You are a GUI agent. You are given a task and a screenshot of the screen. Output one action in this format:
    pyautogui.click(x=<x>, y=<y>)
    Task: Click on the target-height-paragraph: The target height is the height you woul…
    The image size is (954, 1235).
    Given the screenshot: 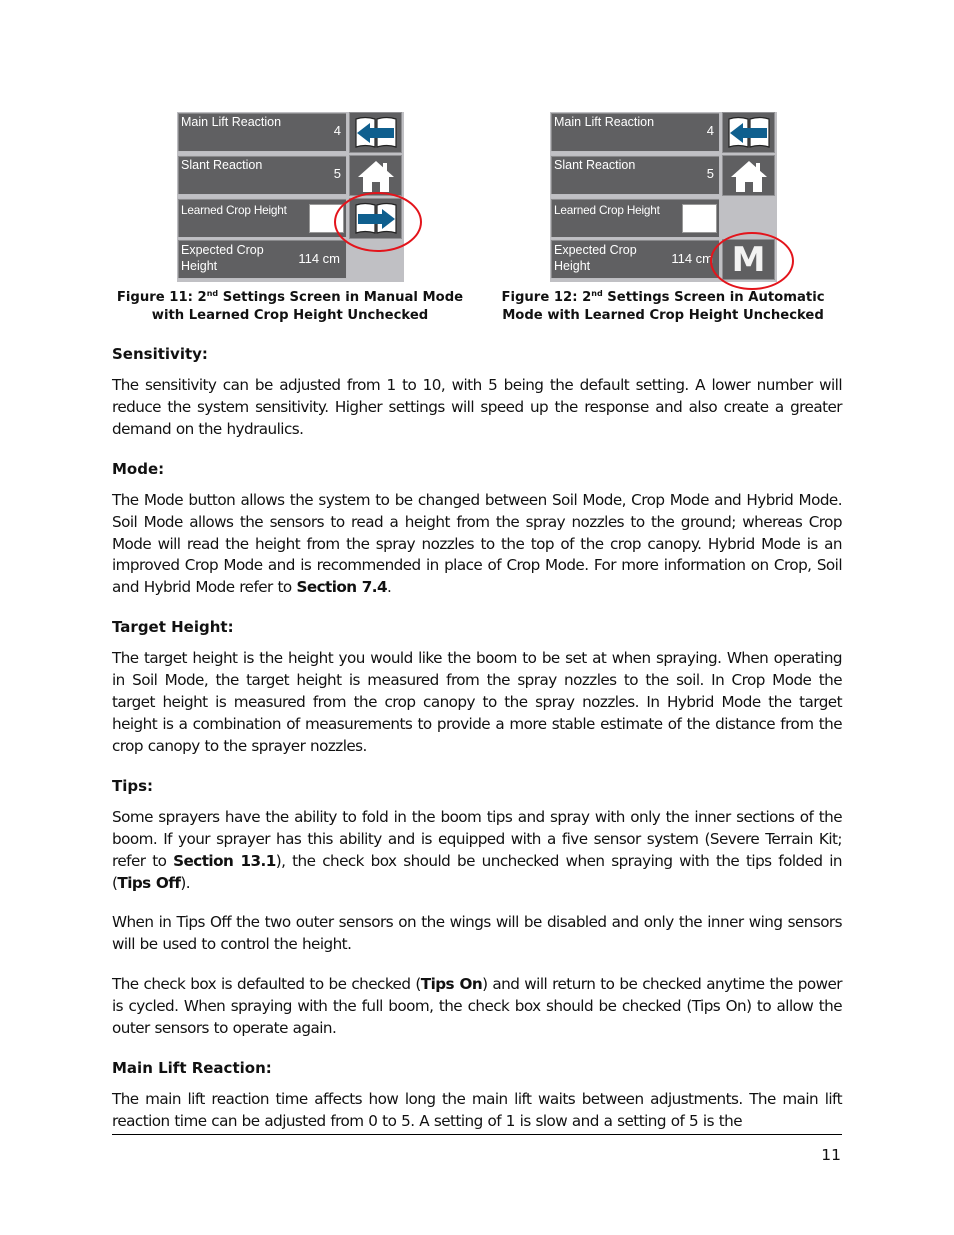 What is the action you would take?
    pyautogui.click(x=477, y=702)
    